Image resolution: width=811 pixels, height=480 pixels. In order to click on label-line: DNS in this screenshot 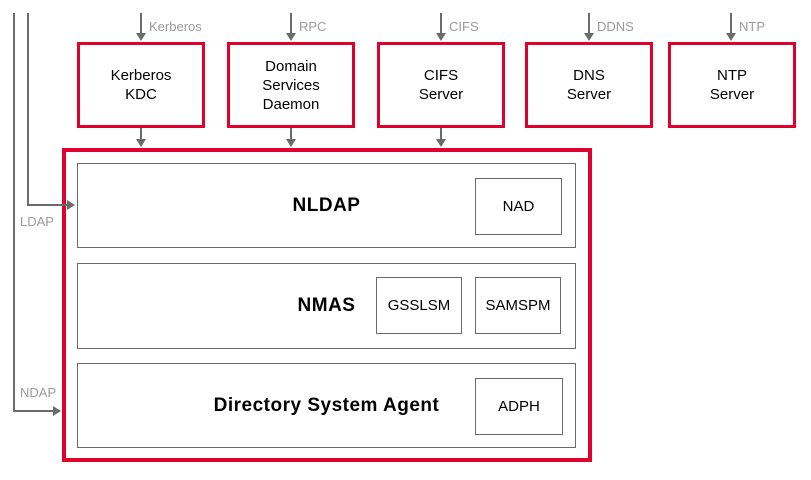, I will do `click(589, 75)`.